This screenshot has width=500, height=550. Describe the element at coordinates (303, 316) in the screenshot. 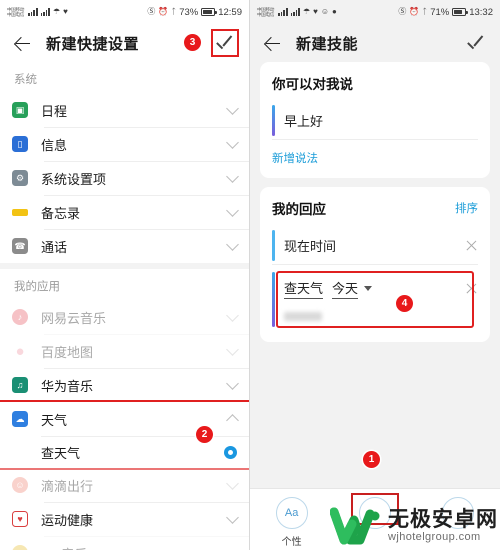

I see `blurred-value` at that location.